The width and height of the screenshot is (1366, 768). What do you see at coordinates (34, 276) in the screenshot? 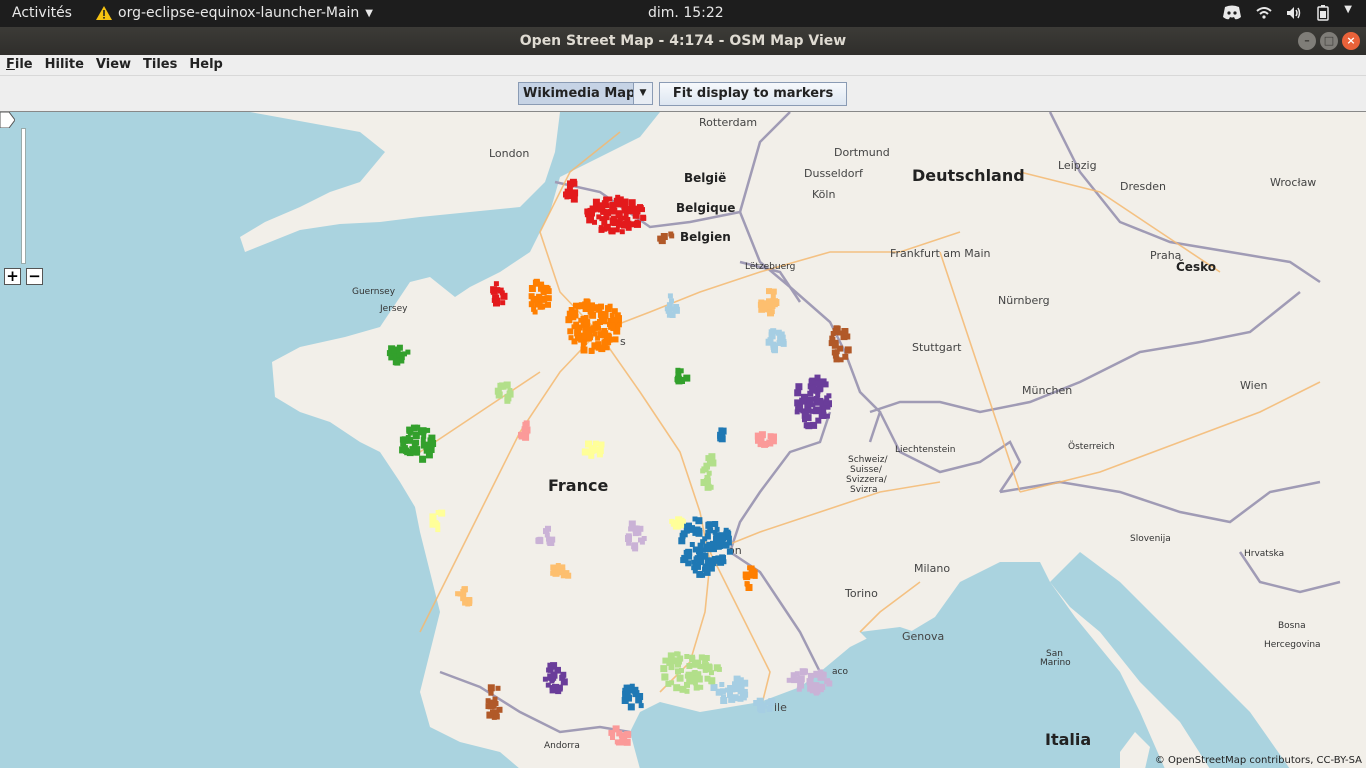
I see `zoom-out-button: −` at bounding box center [34, 276].